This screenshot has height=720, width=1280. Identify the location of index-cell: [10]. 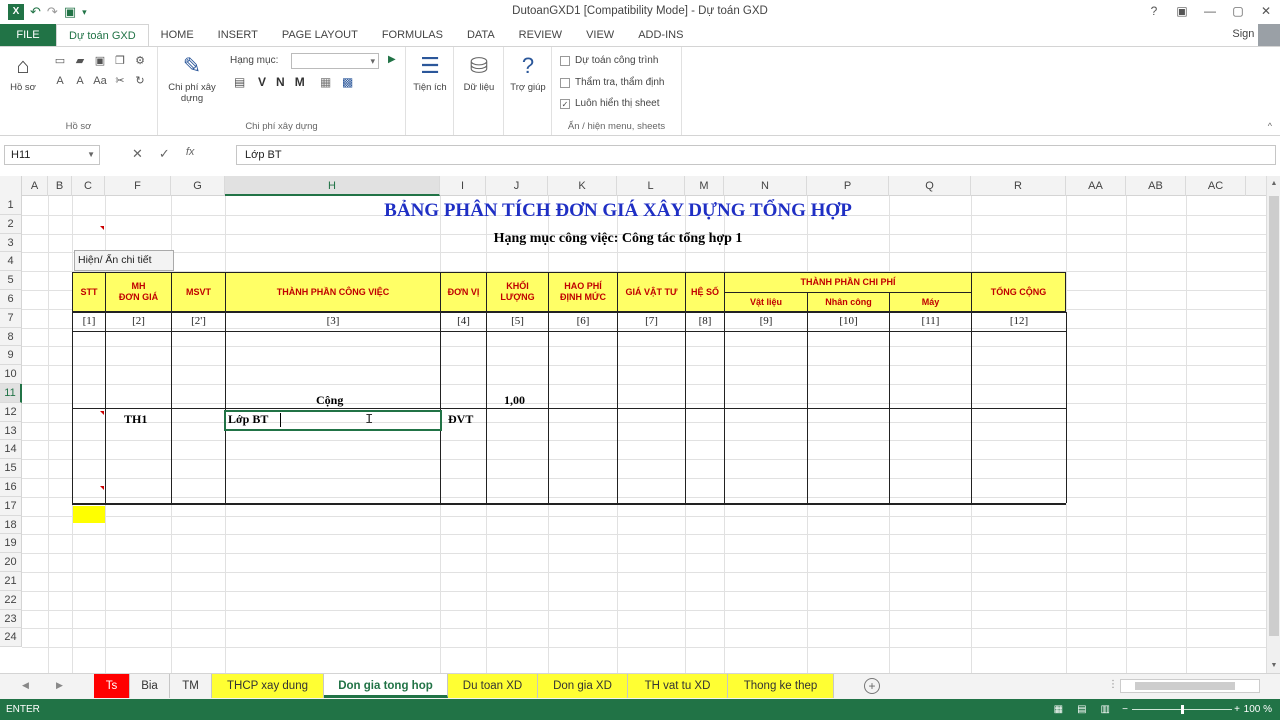
(848, 322).